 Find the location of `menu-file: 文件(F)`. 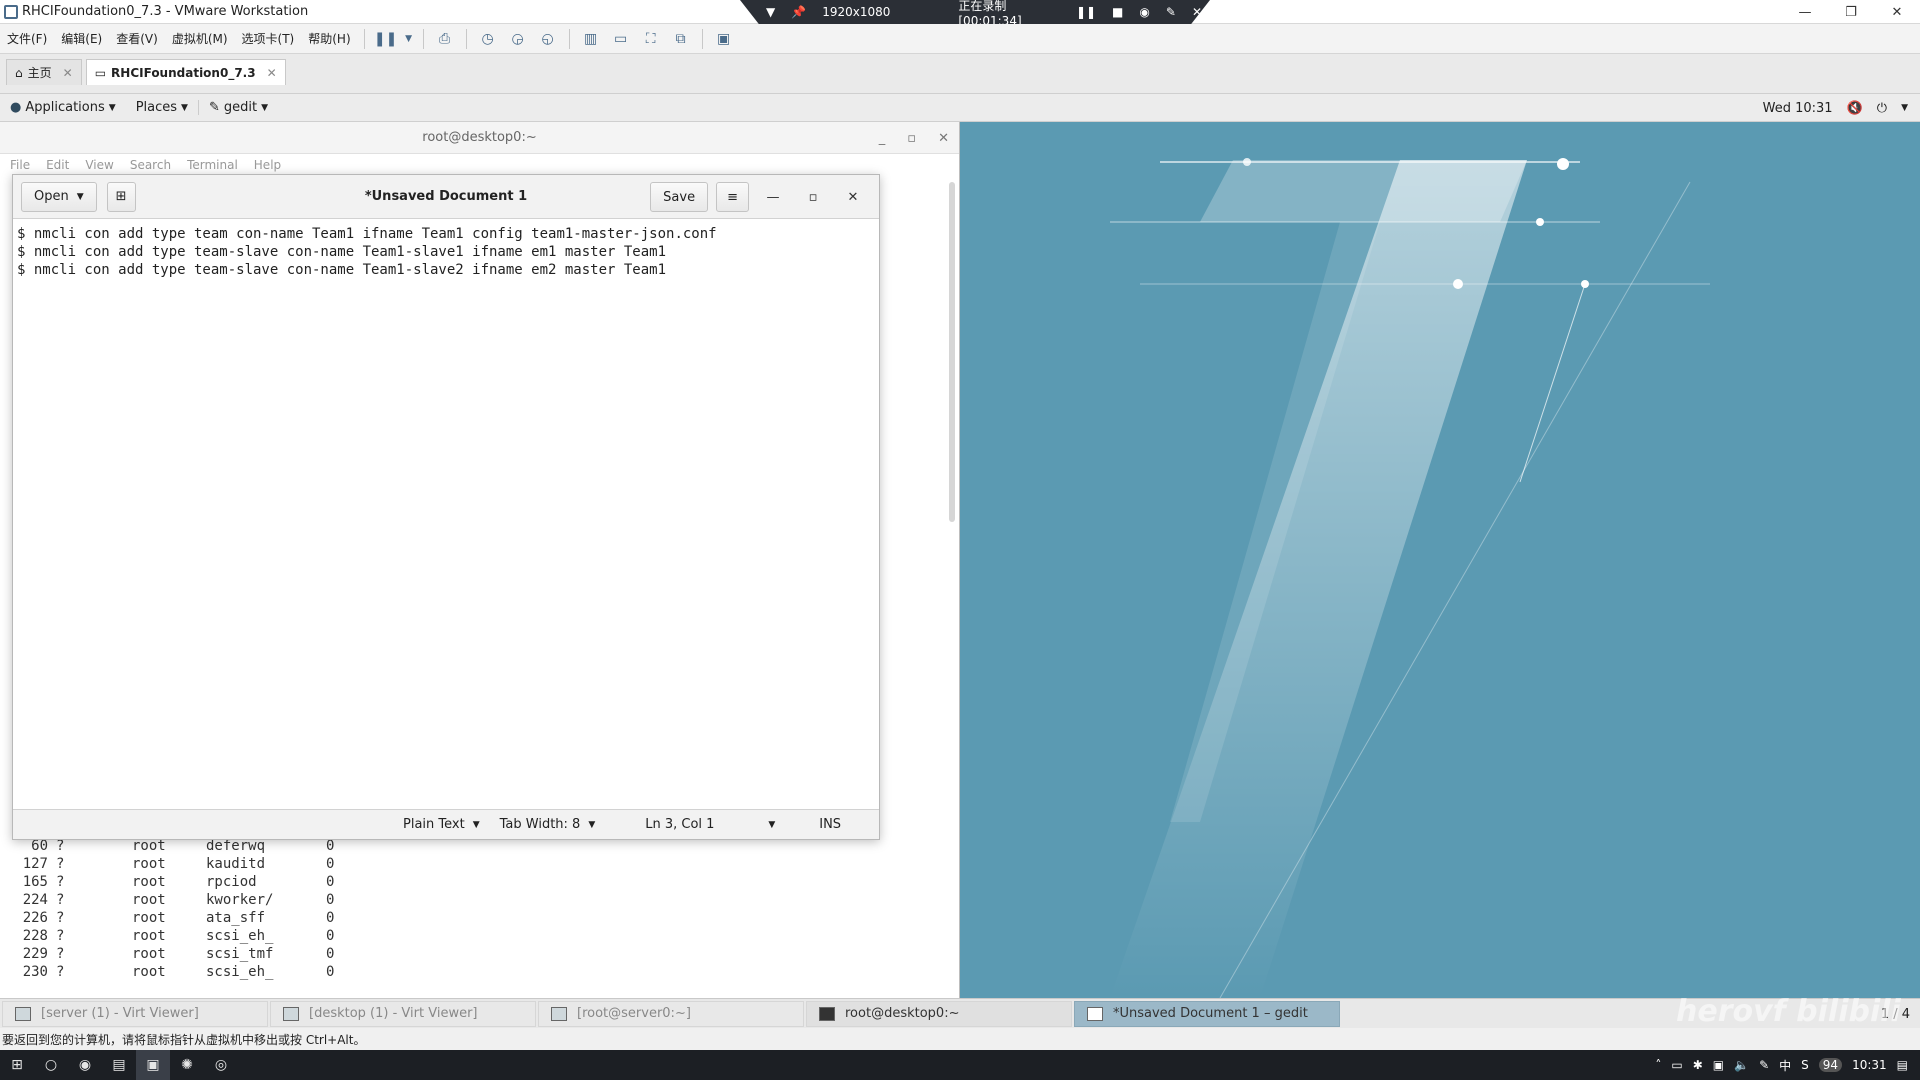

menu-file: 文件(F) is located at coordinates (27, 38).